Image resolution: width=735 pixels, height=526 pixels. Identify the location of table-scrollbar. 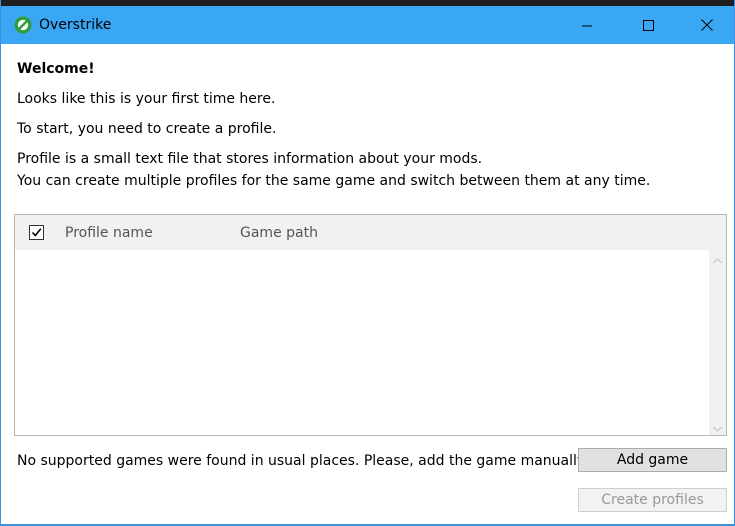
(717, 342).